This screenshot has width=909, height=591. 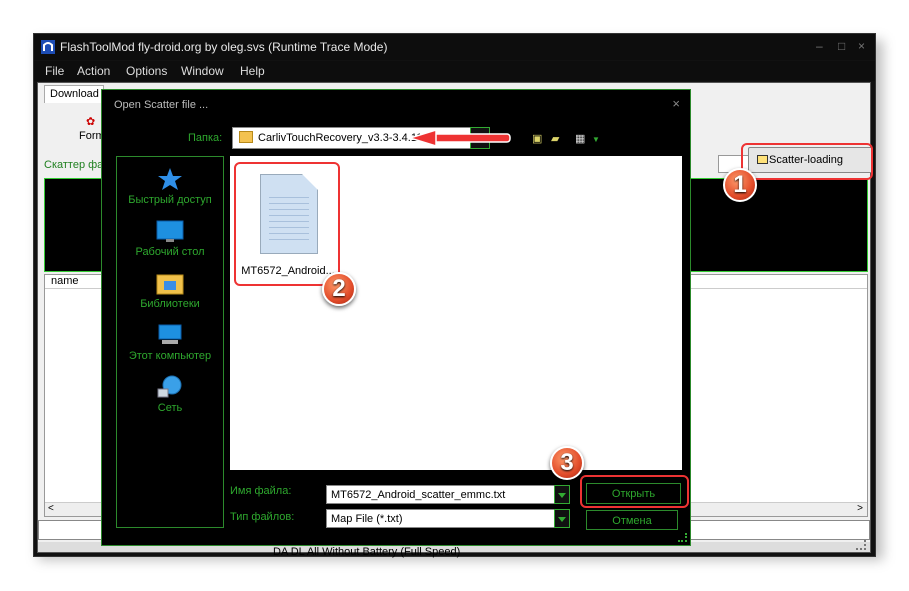 What do you see at coordinates (170, 304) in the screenshot?
I see `place-label: Библиотеки` at bounding box center [170, 304].